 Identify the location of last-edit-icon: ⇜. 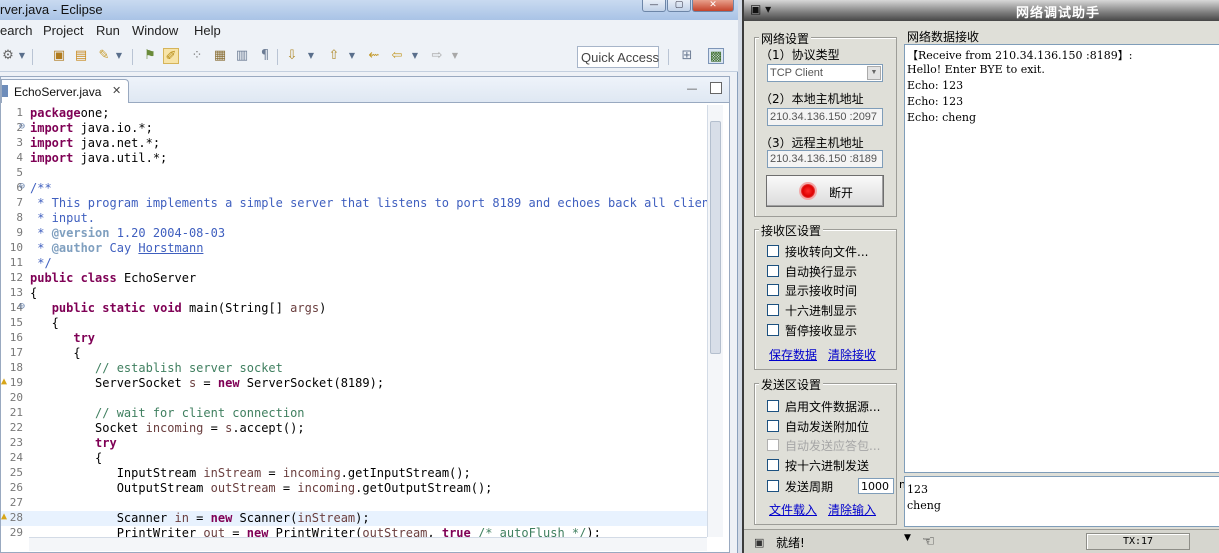
(374, 56).